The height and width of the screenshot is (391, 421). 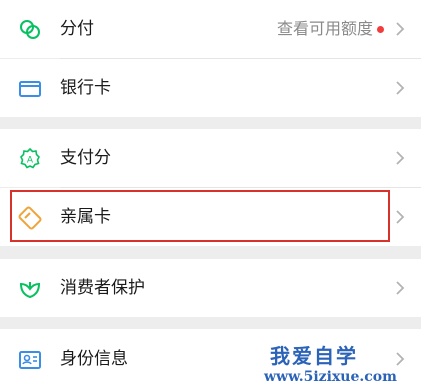 I want to click on menu-item-consumer-protection: 消费者保护, so click(x=210, y=288).